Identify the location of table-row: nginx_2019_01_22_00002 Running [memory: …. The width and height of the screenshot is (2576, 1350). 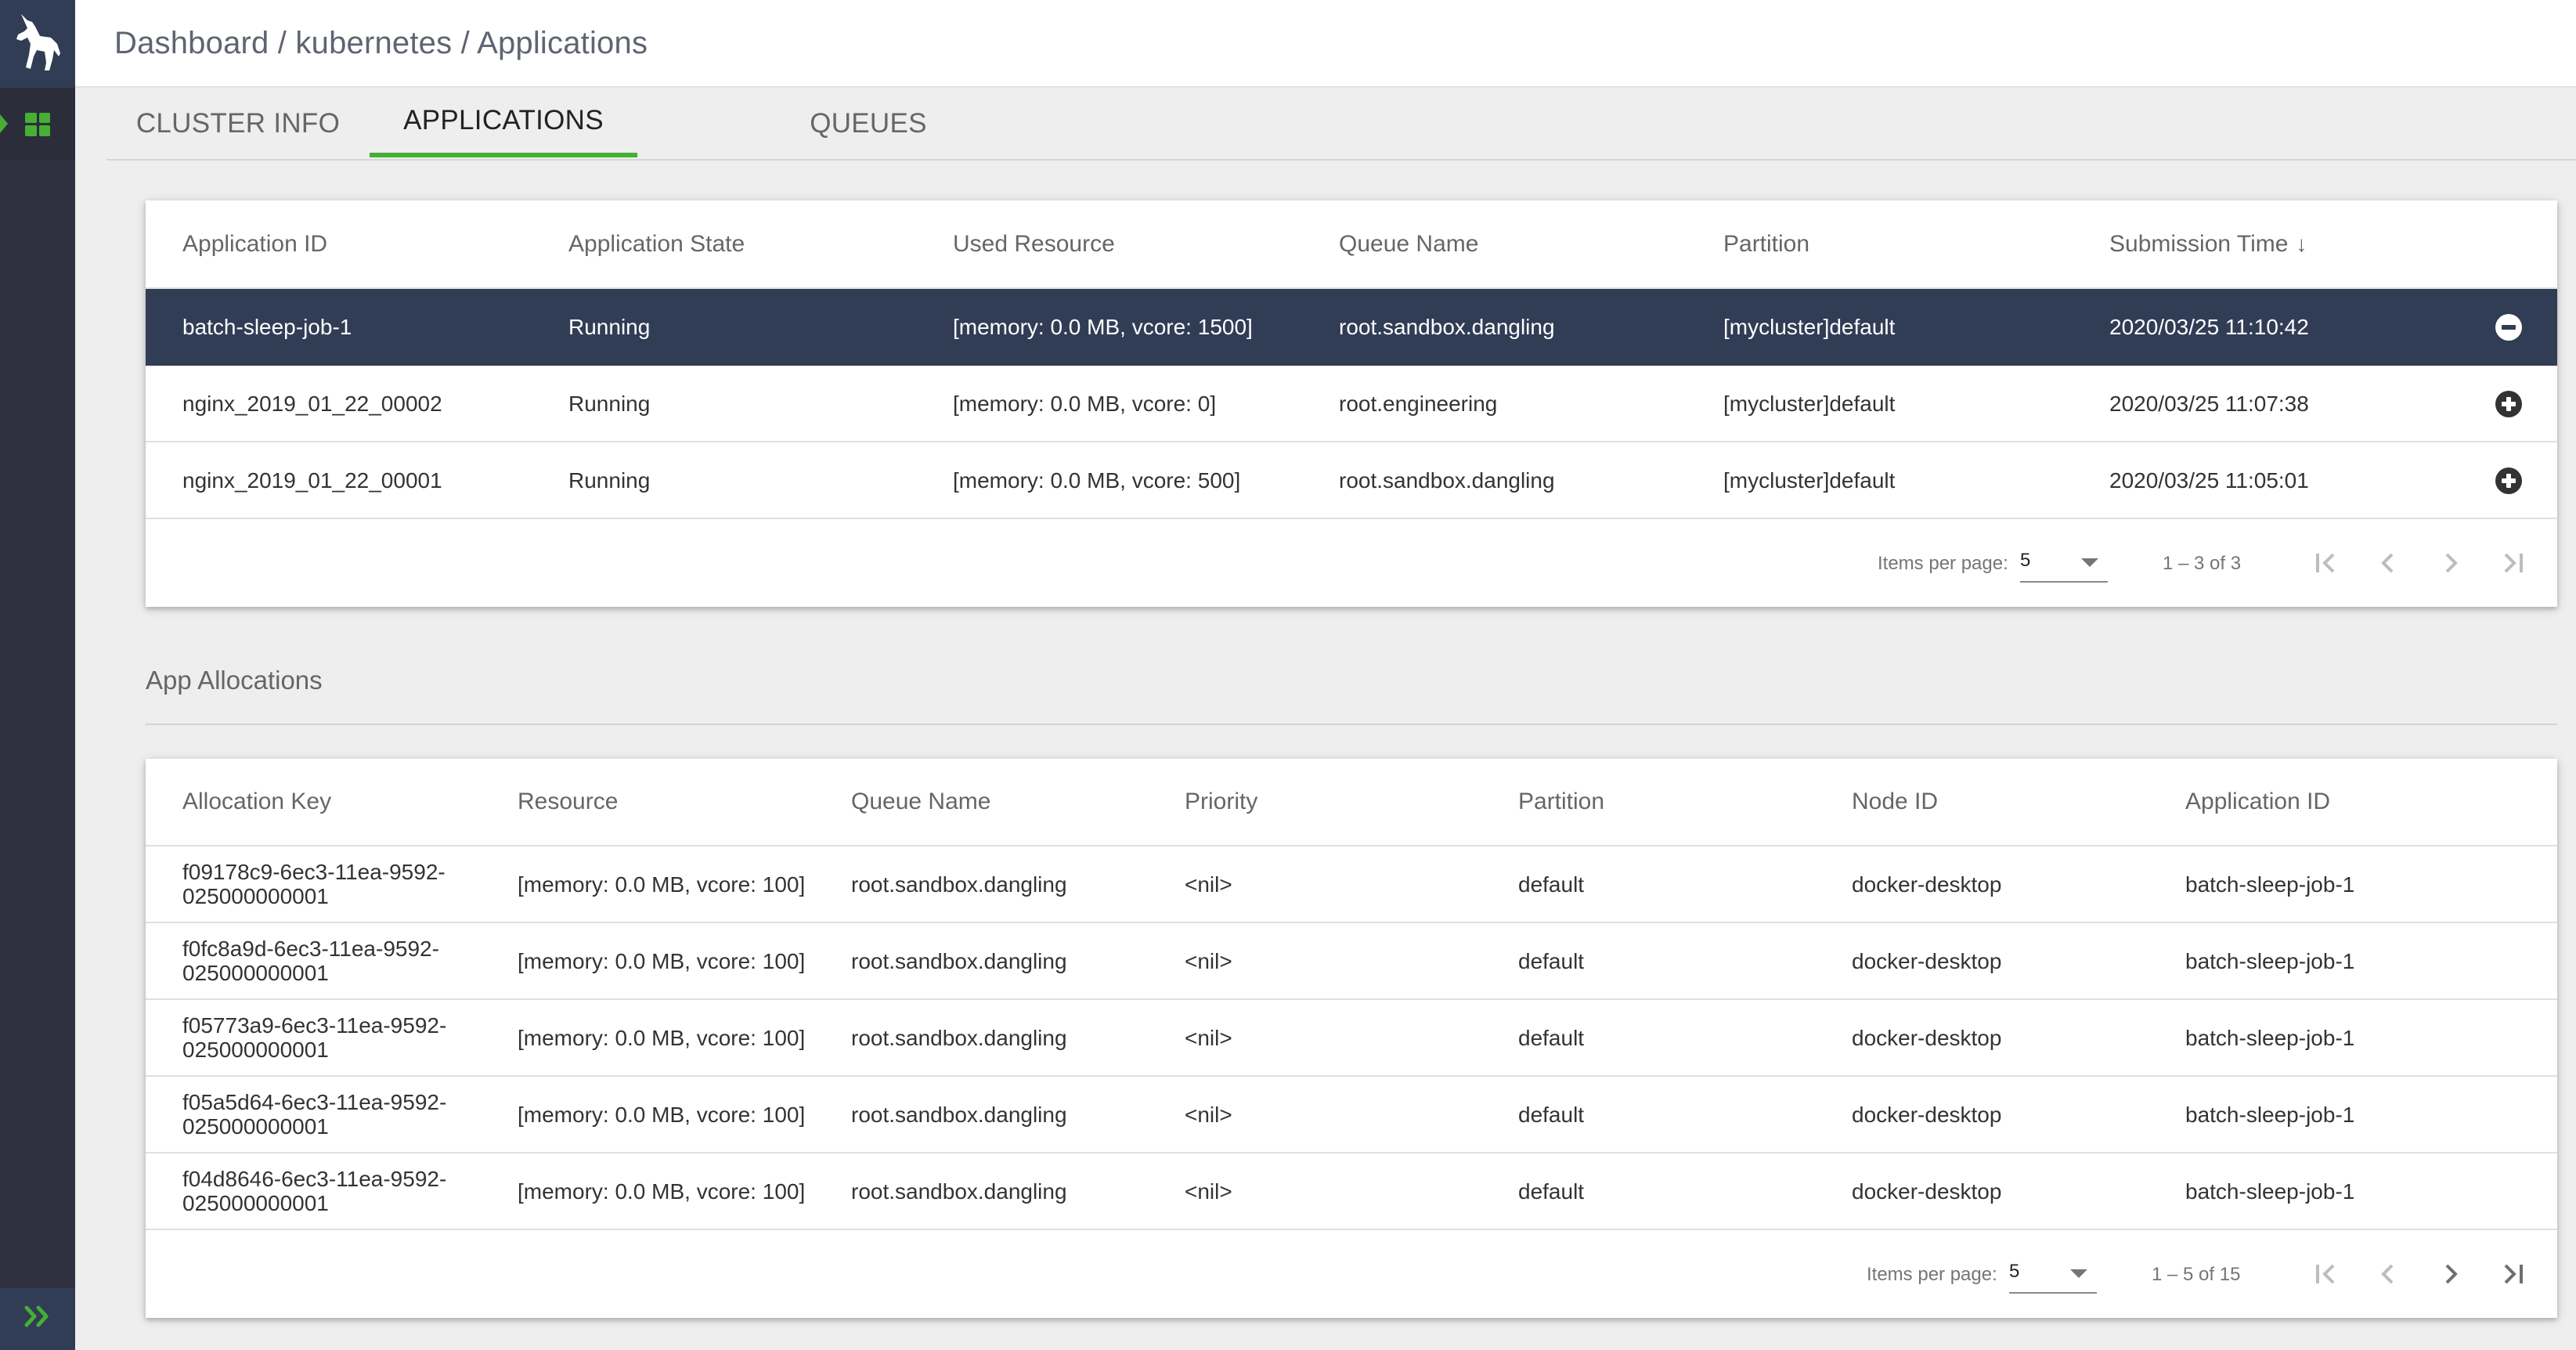
(1352, 404).